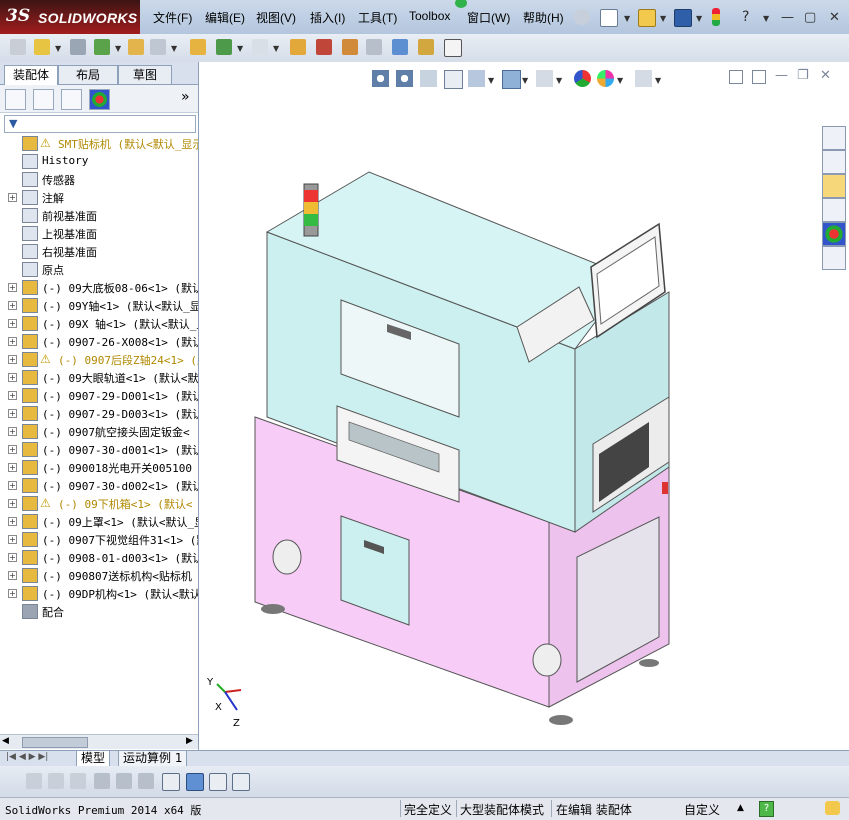 The width and height of the screenshot is (849, 820). I want to click on tree-item-mates: 配合, so click(99, 611).